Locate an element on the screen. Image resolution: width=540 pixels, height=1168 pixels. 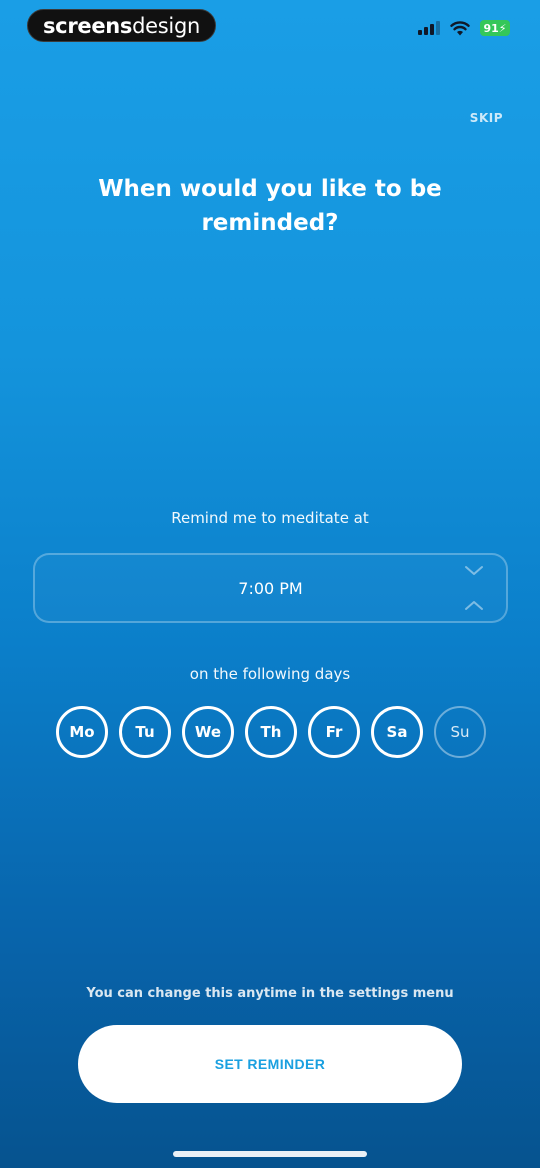
home-indicator is located at coordinates (270, 1154).